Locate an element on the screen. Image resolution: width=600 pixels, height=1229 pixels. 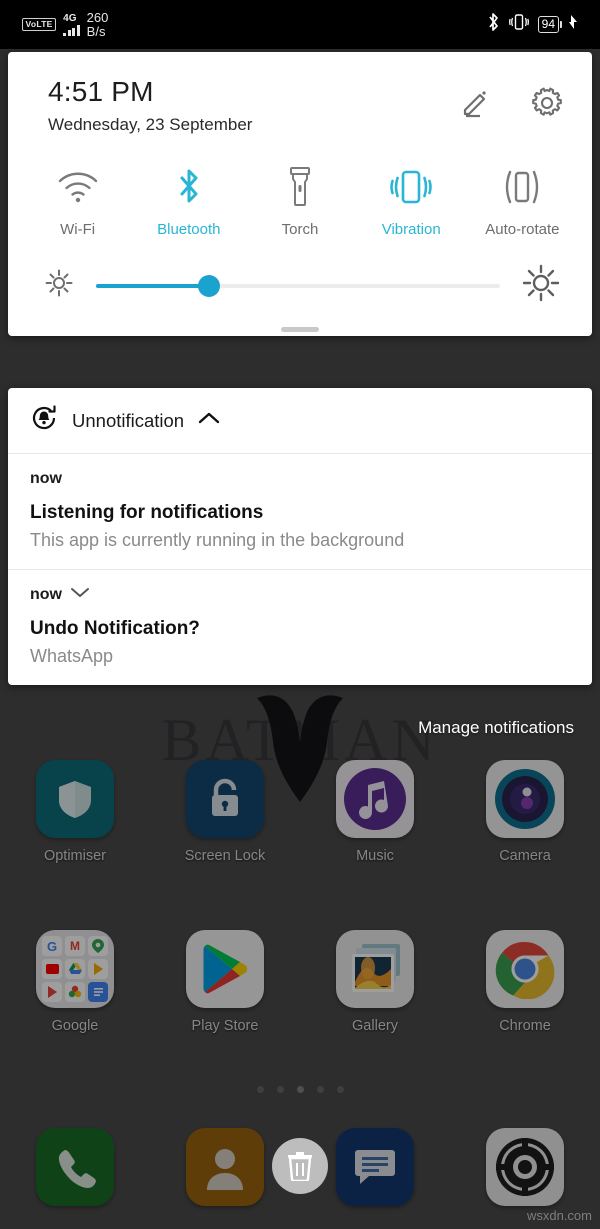
app-label: Optimiser is located at coordinates (75, 856).